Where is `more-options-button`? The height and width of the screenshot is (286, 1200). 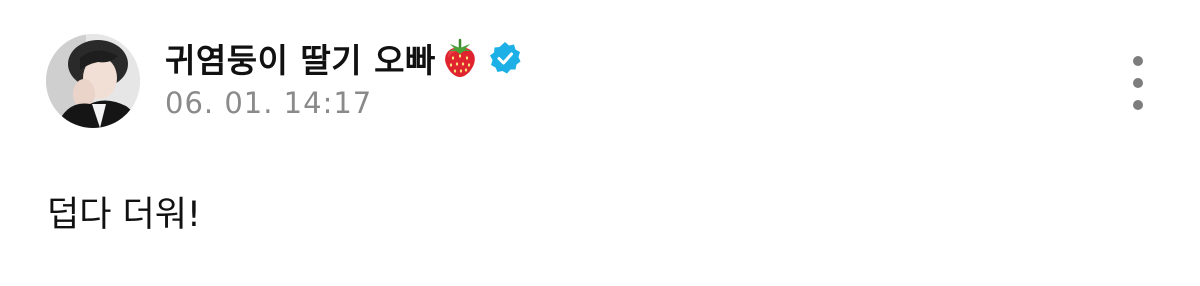 more-options-button is located at coordinates (1138, 82).